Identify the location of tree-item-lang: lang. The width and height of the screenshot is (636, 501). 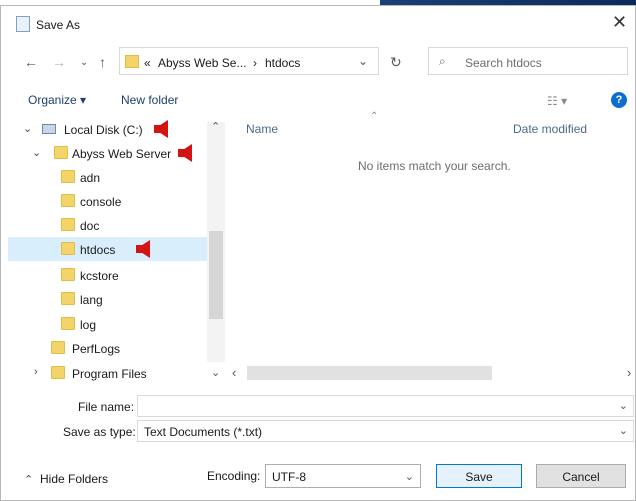
(108, 299).